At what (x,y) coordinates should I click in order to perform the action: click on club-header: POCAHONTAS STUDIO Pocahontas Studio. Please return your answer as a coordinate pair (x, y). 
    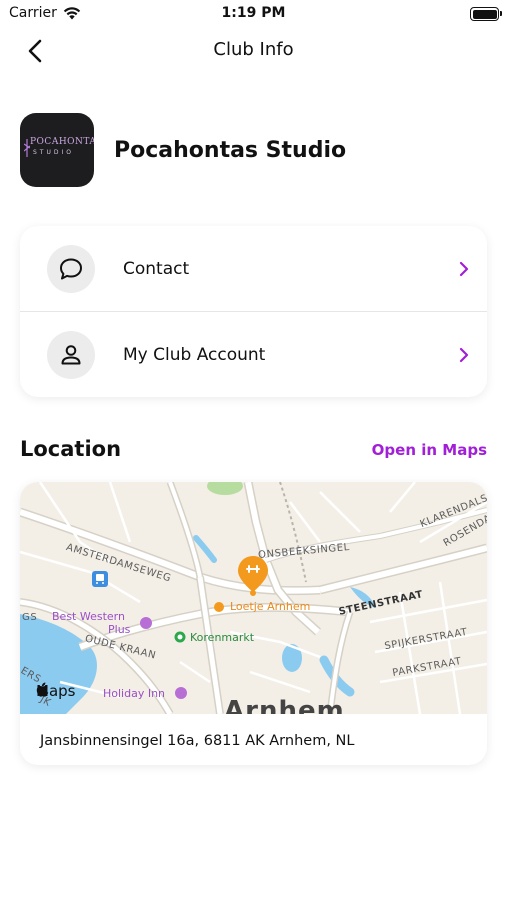
    Looking at the image, I should click on (183, 150).